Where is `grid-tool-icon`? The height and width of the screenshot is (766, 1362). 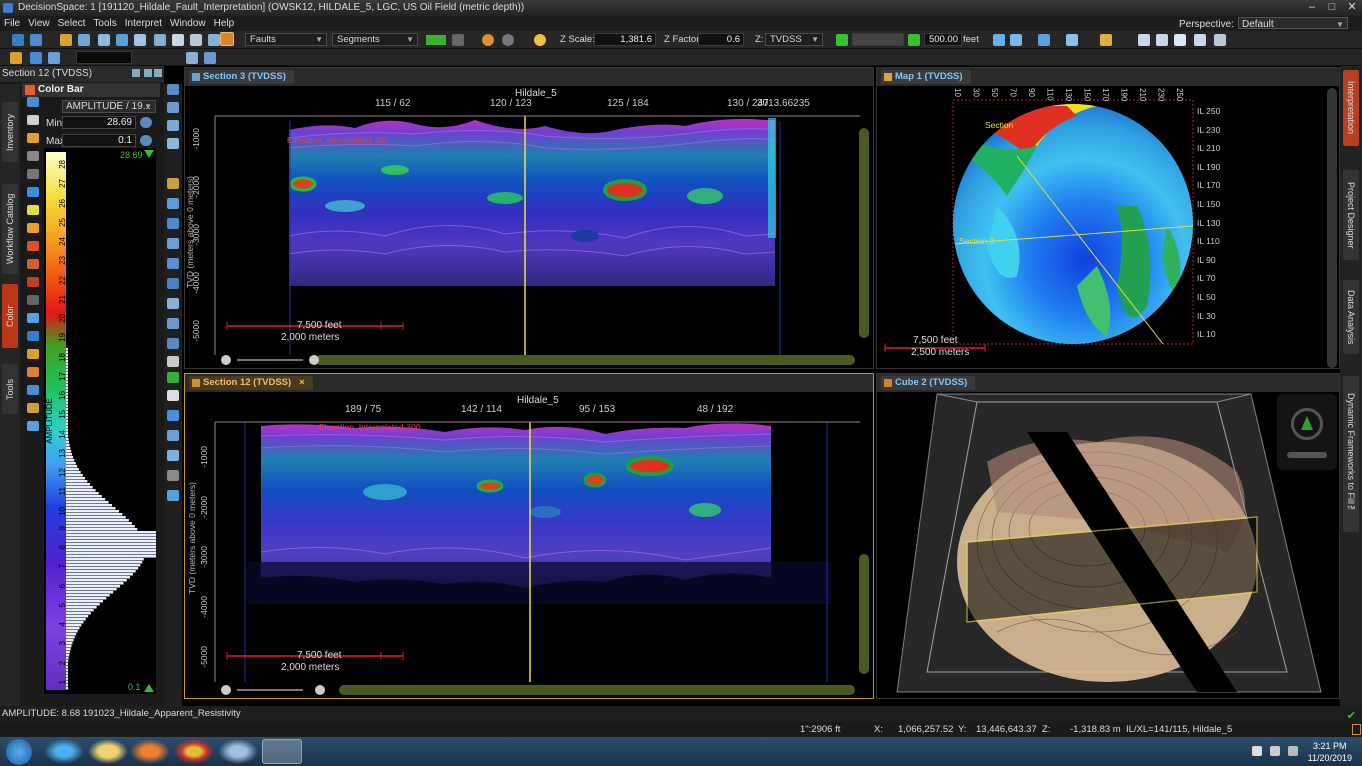
grid-tool-icon is located at coordinates (173, 203).